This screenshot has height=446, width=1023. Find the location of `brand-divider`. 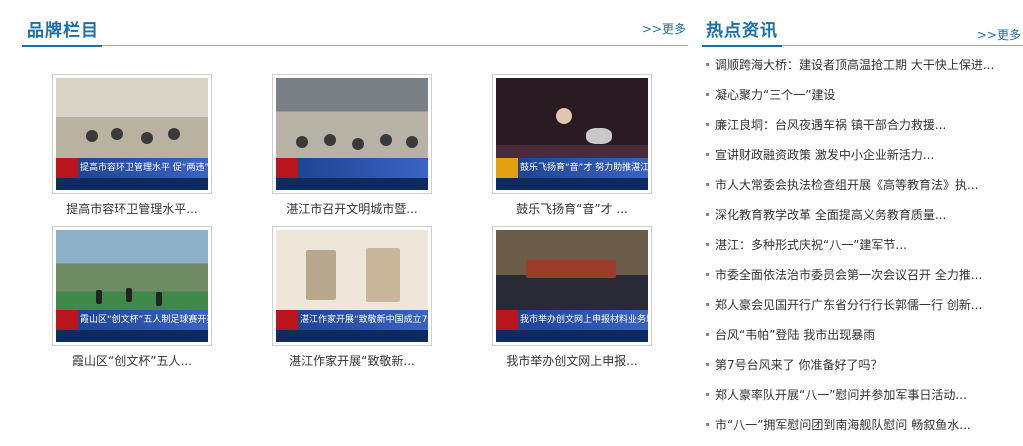

brand-divider is located at coordinates (355, 46).